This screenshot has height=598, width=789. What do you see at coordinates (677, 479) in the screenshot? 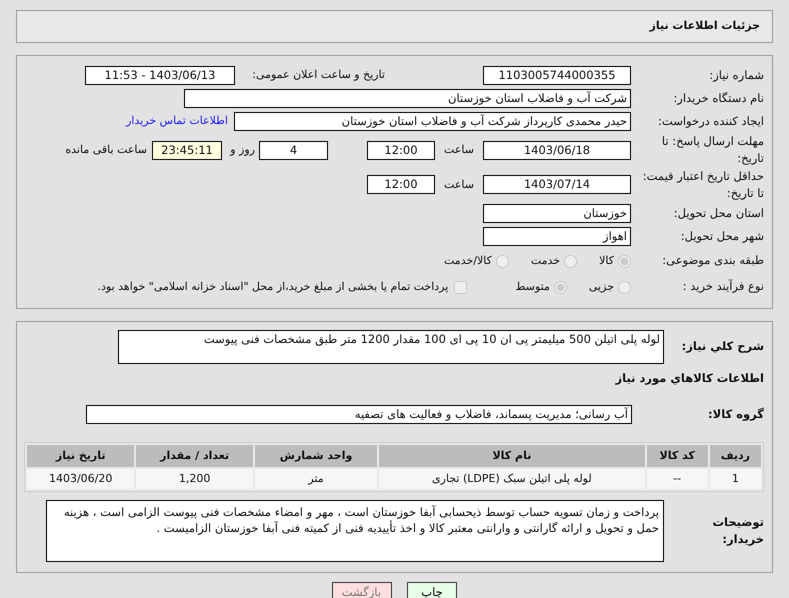
I see `table-cell: --` at bounding box center [677, 479].